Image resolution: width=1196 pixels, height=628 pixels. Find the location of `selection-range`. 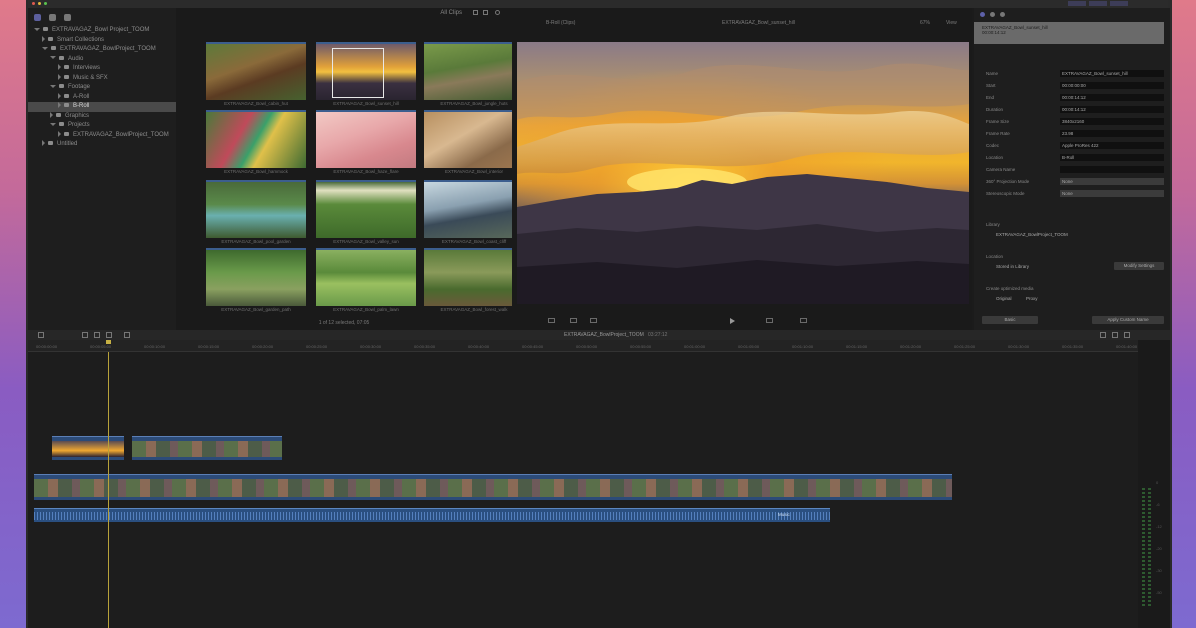

selection-range is located at coordinates (358, 73).